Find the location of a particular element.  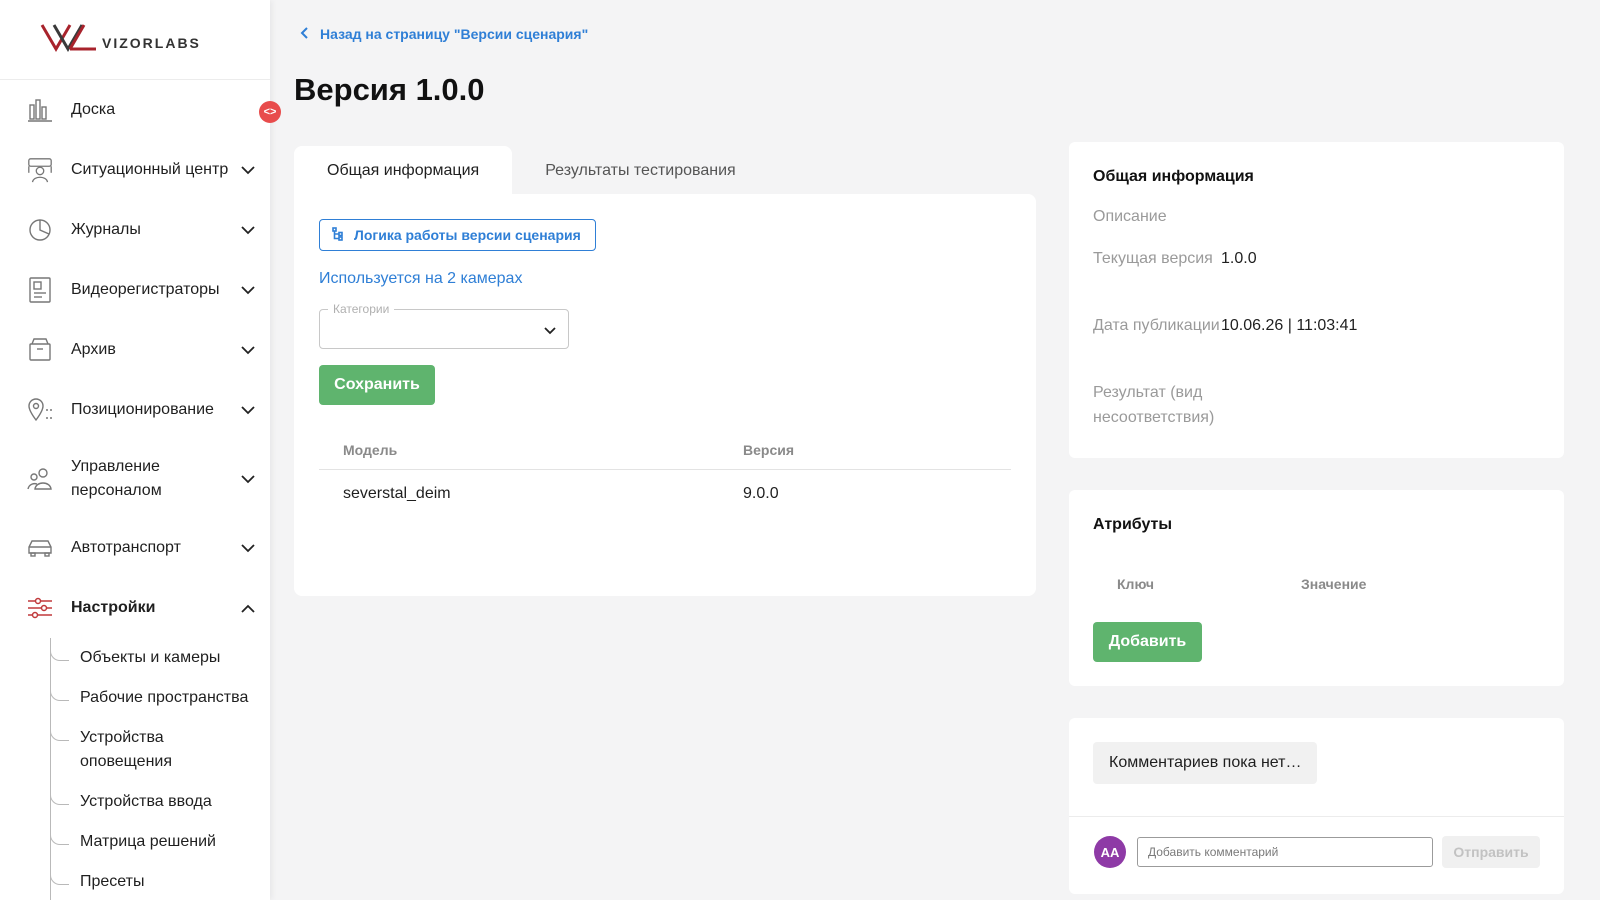

sidebar-item-label: Управление персоналом is located at coordinates (116, 478).